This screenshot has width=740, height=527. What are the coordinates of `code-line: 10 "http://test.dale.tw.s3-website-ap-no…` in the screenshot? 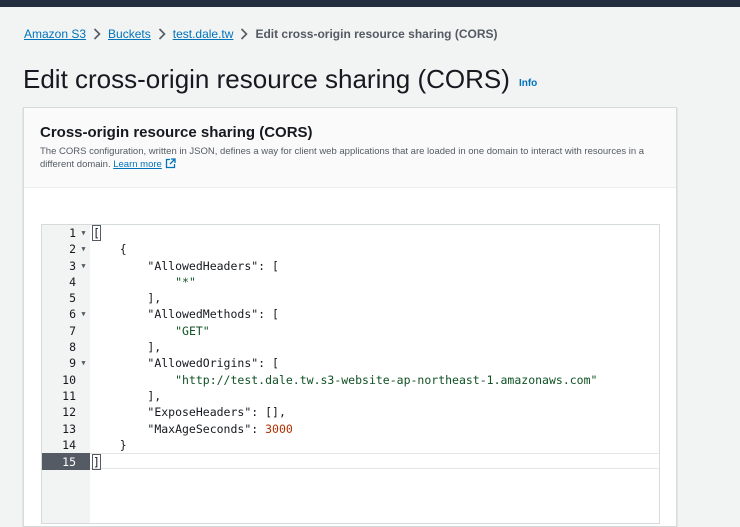 It's located at (350, 380).